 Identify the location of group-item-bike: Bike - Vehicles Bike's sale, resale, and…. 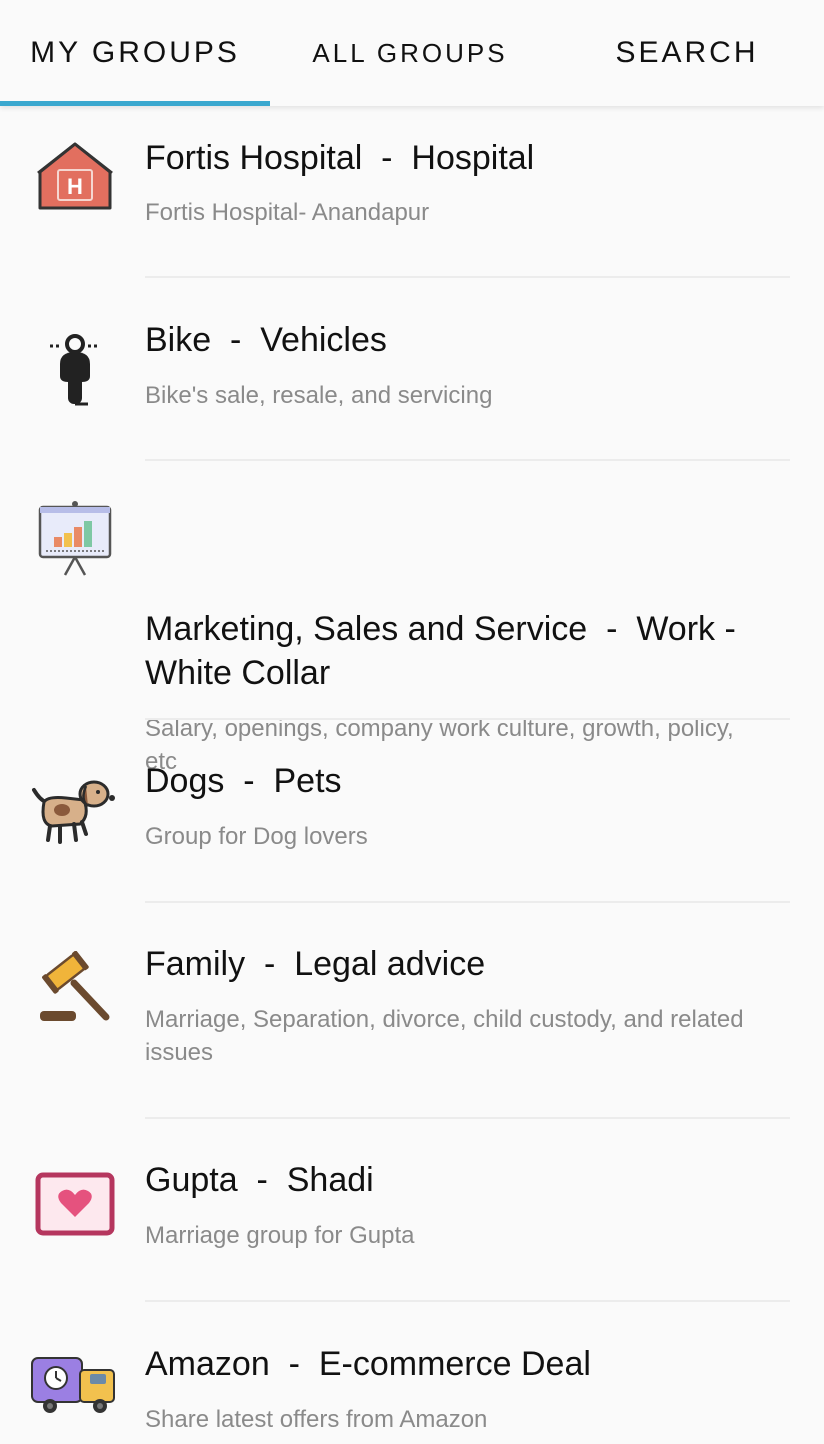
(412, 369).